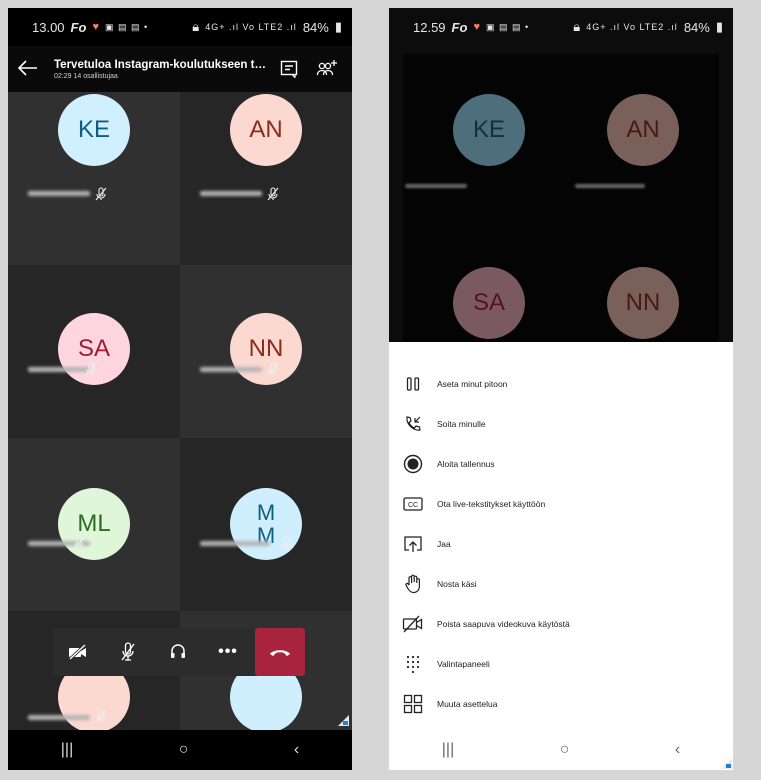 The image size is (761, 780). What do you see at coordinates (467, 704) in the screenshot?
I see `menu-item-label: Muuta asettelua` at bounding box center [467, 704].